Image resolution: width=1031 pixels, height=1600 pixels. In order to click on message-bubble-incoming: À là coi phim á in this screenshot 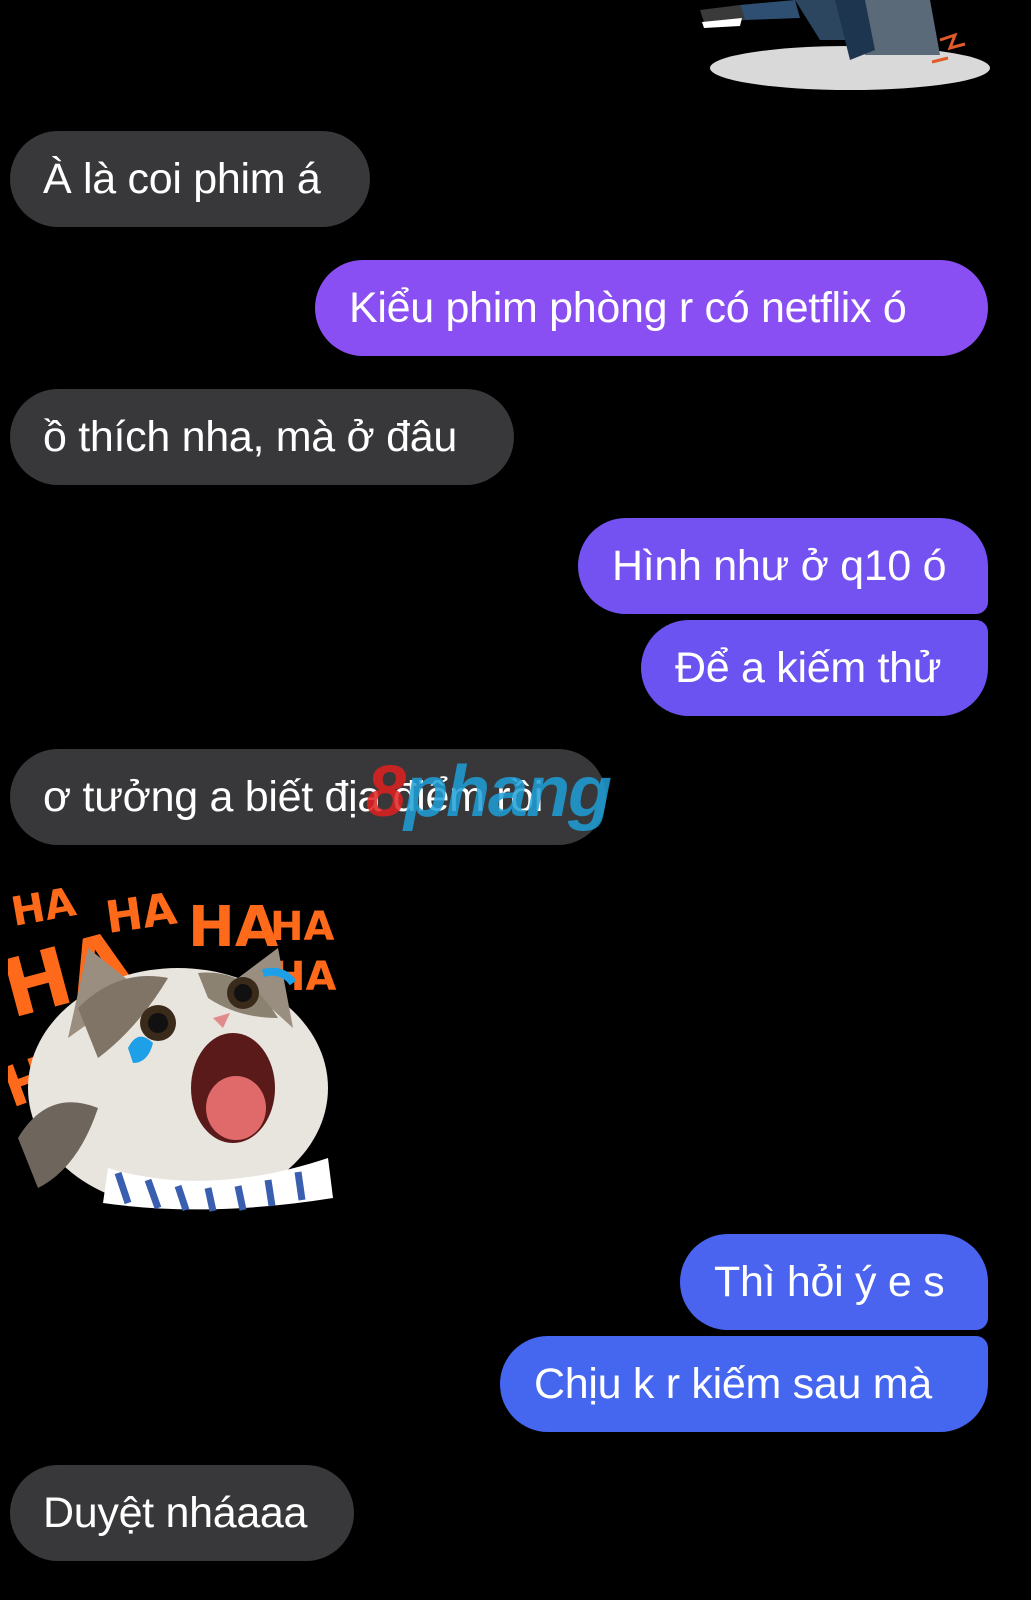, I will do `click(190, 179)`.